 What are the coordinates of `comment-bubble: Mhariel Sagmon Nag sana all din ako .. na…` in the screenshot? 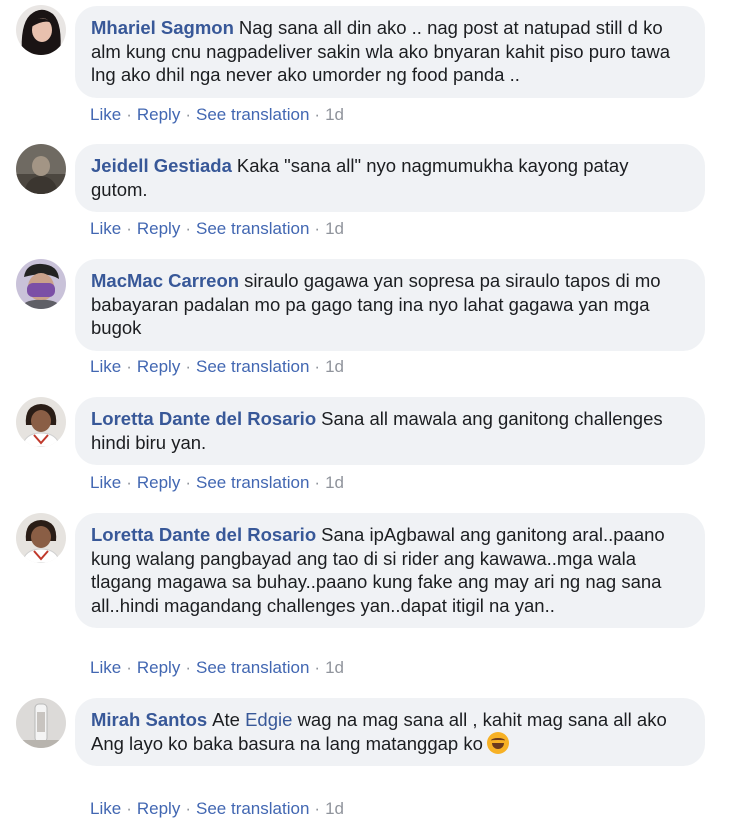 It's located at (390, 52).